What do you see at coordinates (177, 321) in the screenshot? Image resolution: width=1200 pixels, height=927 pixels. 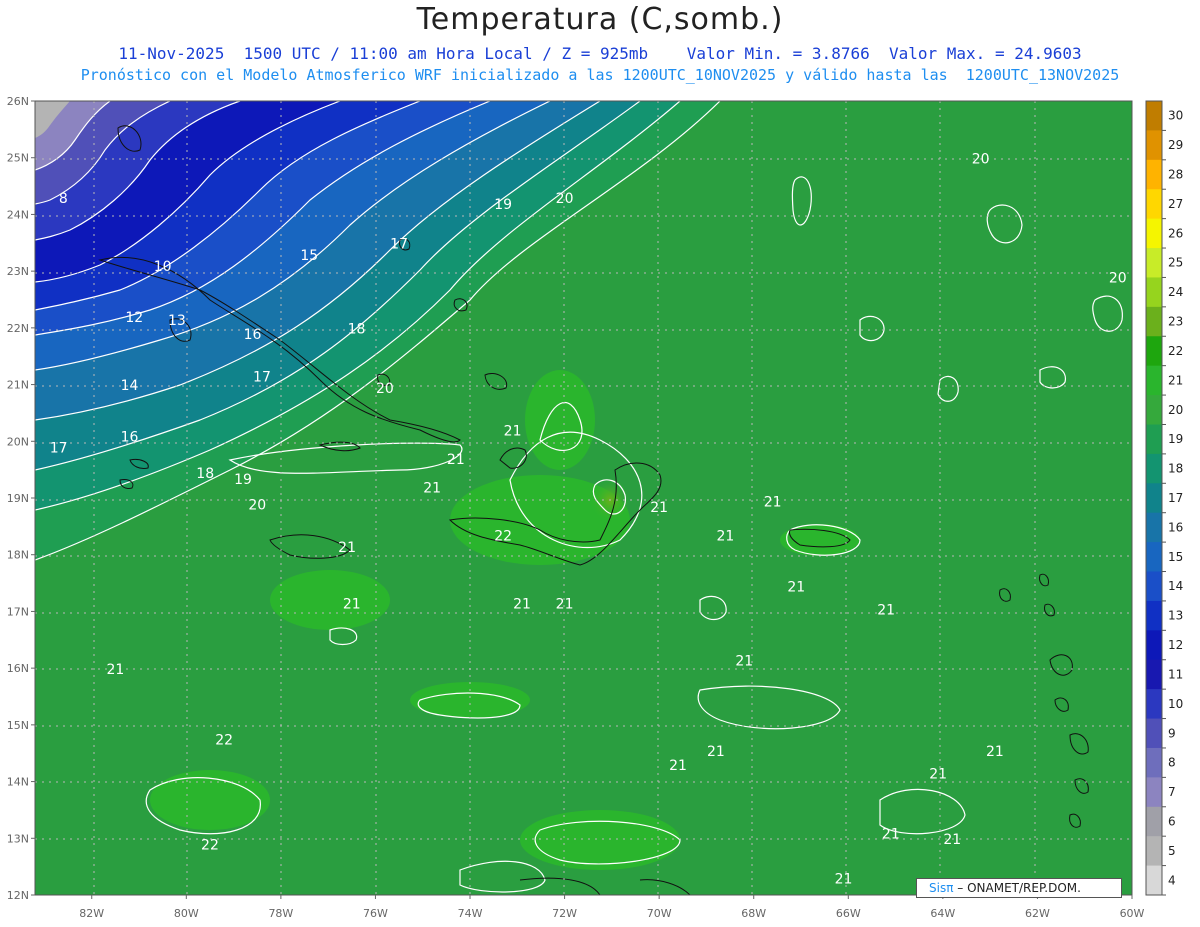 I see `contour-label: 13` at bounding box center [177, 321].